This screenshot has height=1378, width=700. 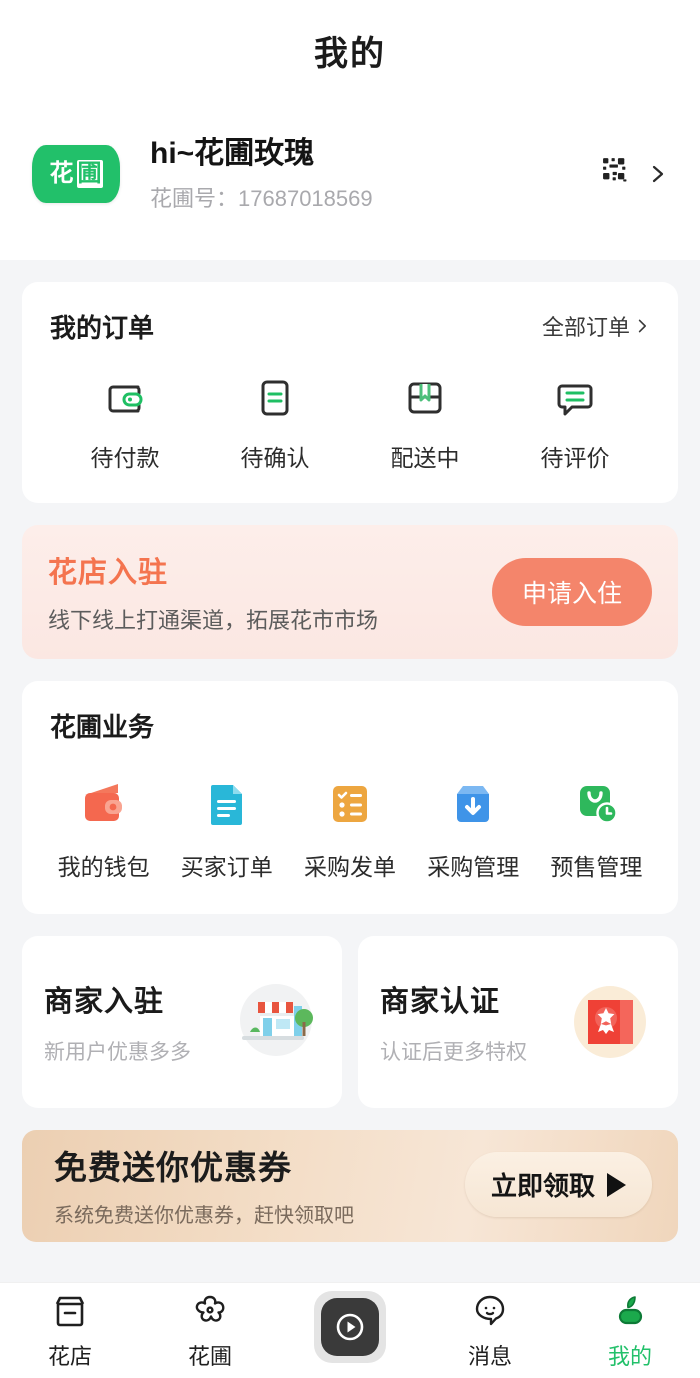 What do you see at coordinates (305, 198) in the screenshot?
I see `profile-id-value: 17687018569` at bounding box center [305, 198].